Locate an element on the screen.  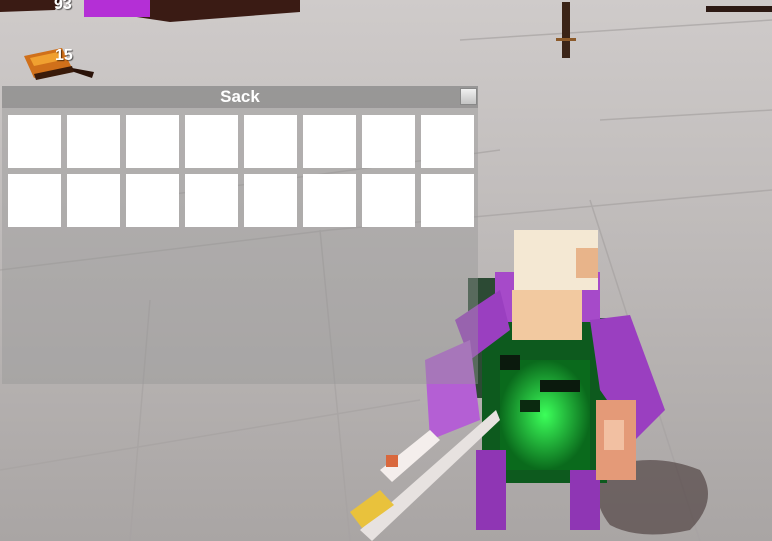
sack-title: Sack is located at coordinates (240, 97).